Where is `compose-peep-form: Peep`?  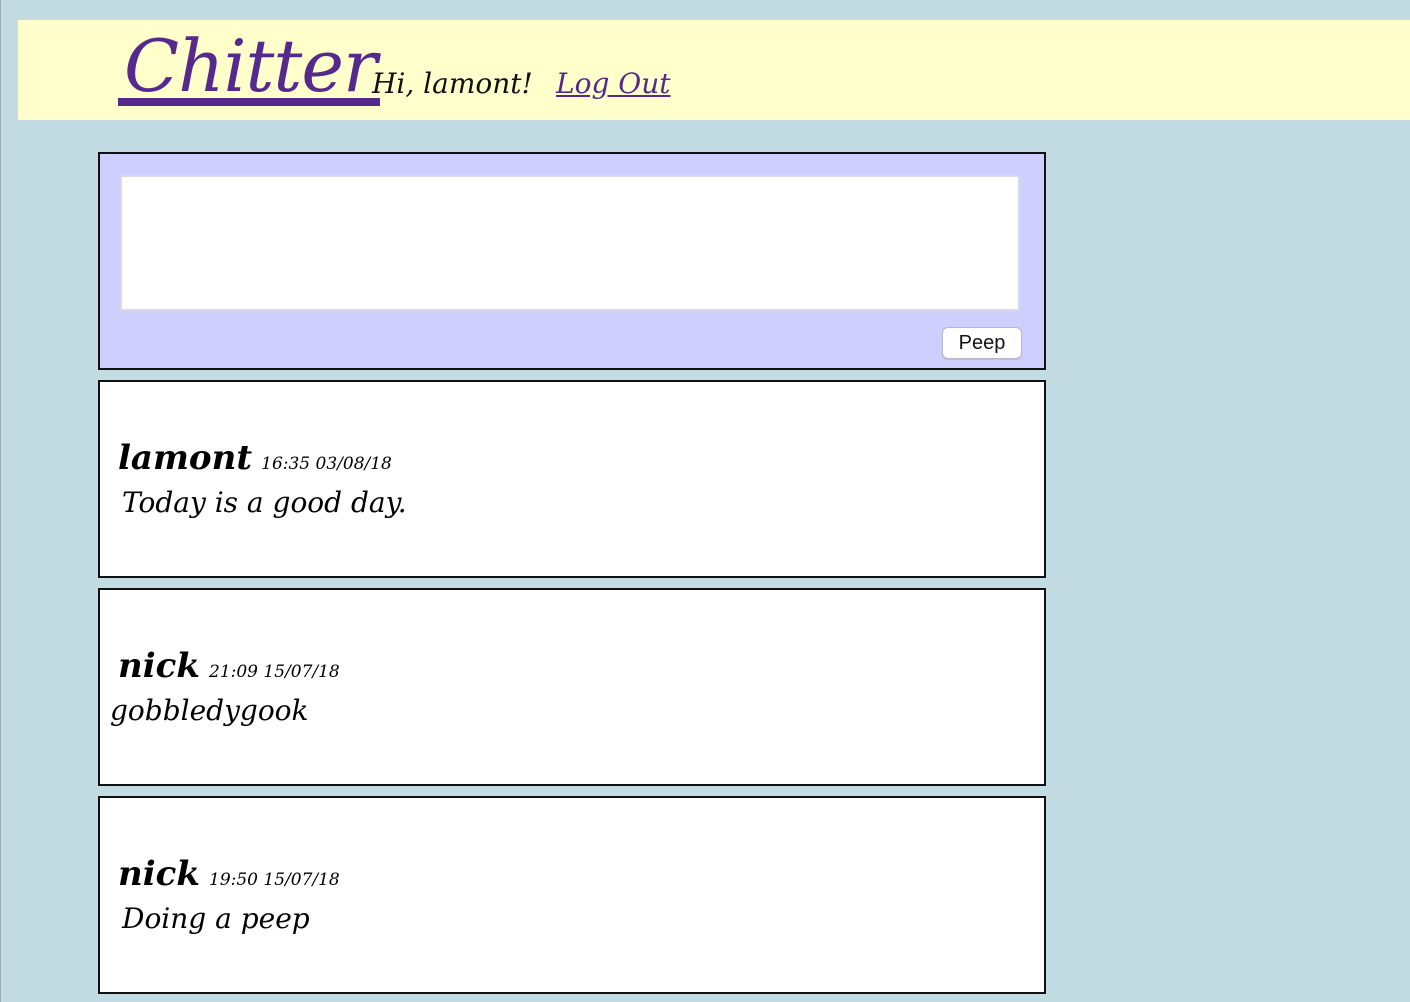 compose-peep-form: Peep is located at coordinates (572, 261).